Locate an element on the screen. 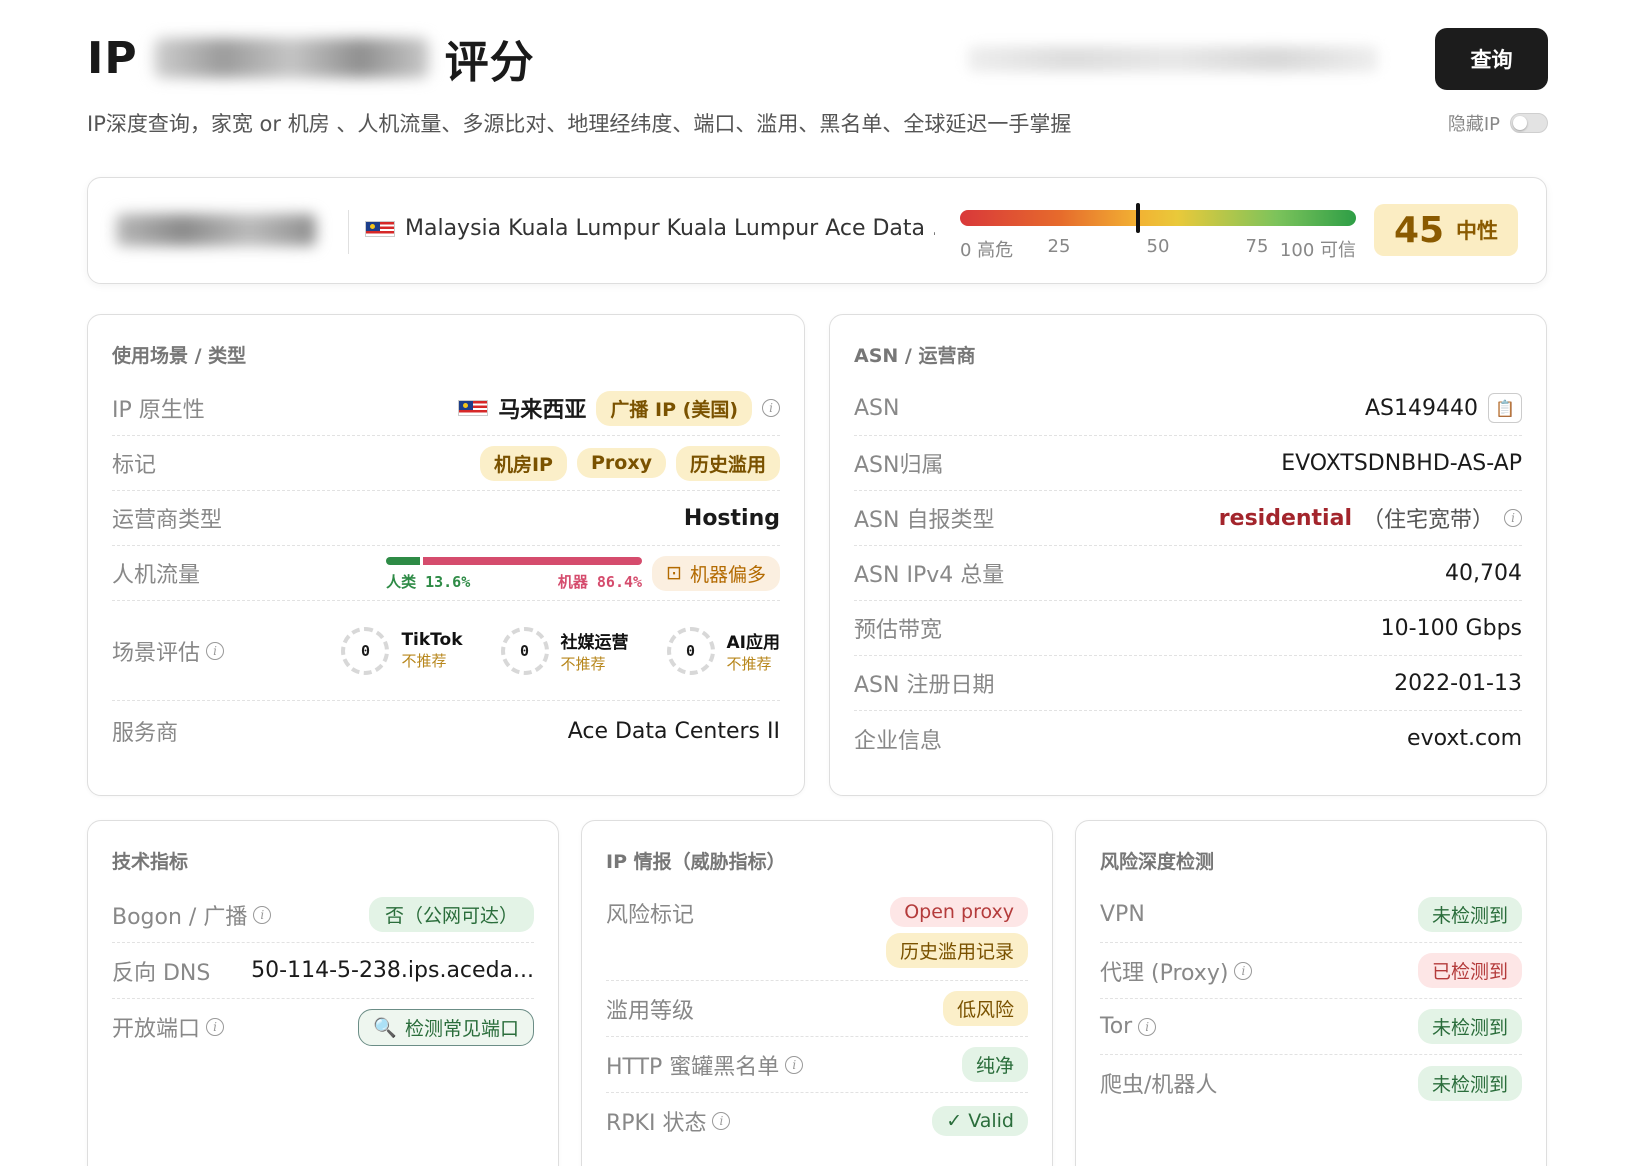  gauge-labels: 0 高危 25 50 75 100 可信 is located at coordinates (1158, 248).